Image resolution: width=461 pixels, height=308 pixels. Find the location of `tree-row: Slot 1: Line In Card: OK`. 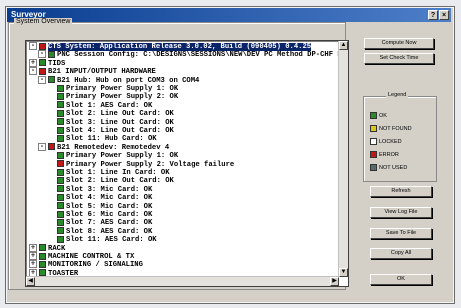

tree-row: Slot 1: Line In Card: OK is located at coordinates (108, 172).